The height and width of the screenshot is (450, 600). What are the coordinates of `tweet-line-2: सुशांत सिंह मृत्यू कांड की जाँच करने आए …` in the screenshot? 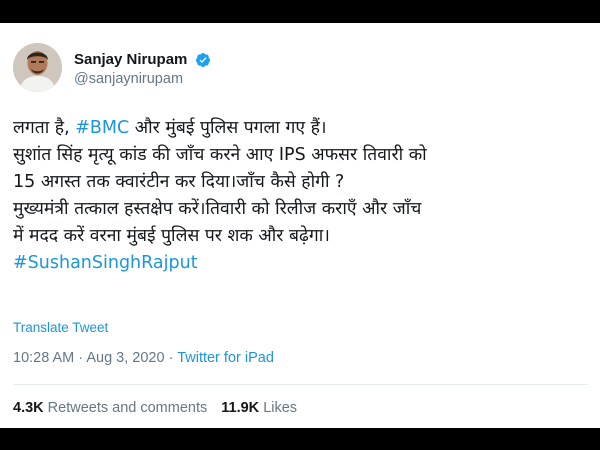 It's located at (220, 155).